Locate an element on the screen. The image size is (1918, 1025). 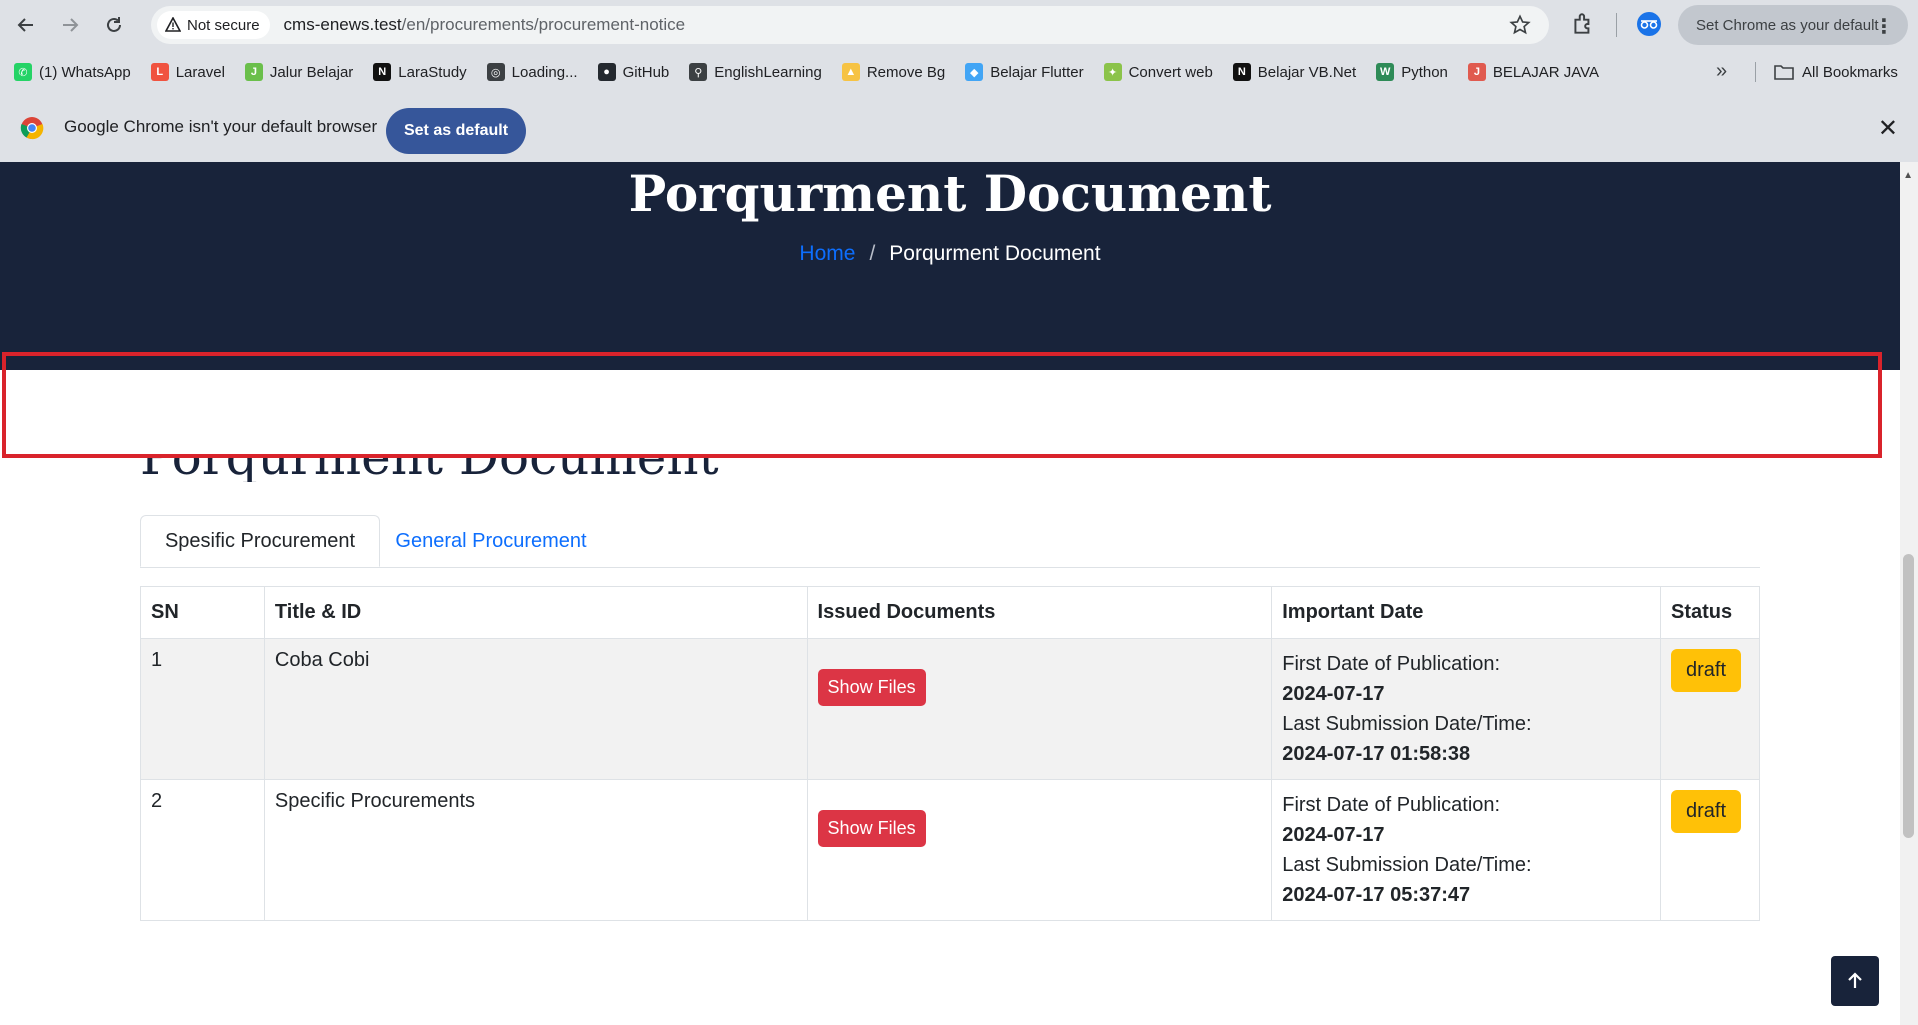
bookmark-item: W Python is located at coordinates (1412, 72).